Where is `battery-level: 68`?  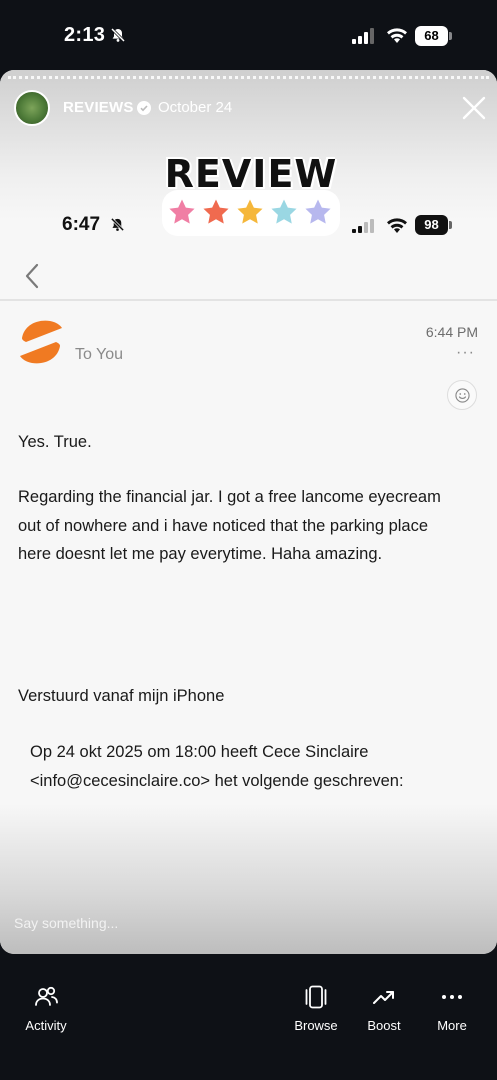 battery-level: 68 is located at coordinates (431, 36).